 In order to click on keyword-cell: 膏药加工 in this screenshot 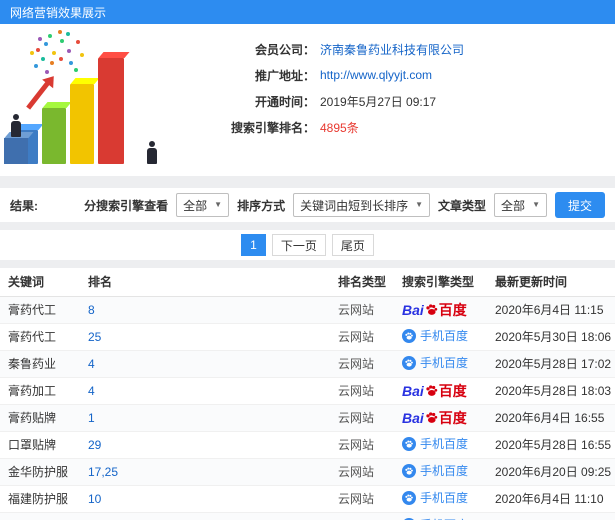, I will do `click(32, 391)`.